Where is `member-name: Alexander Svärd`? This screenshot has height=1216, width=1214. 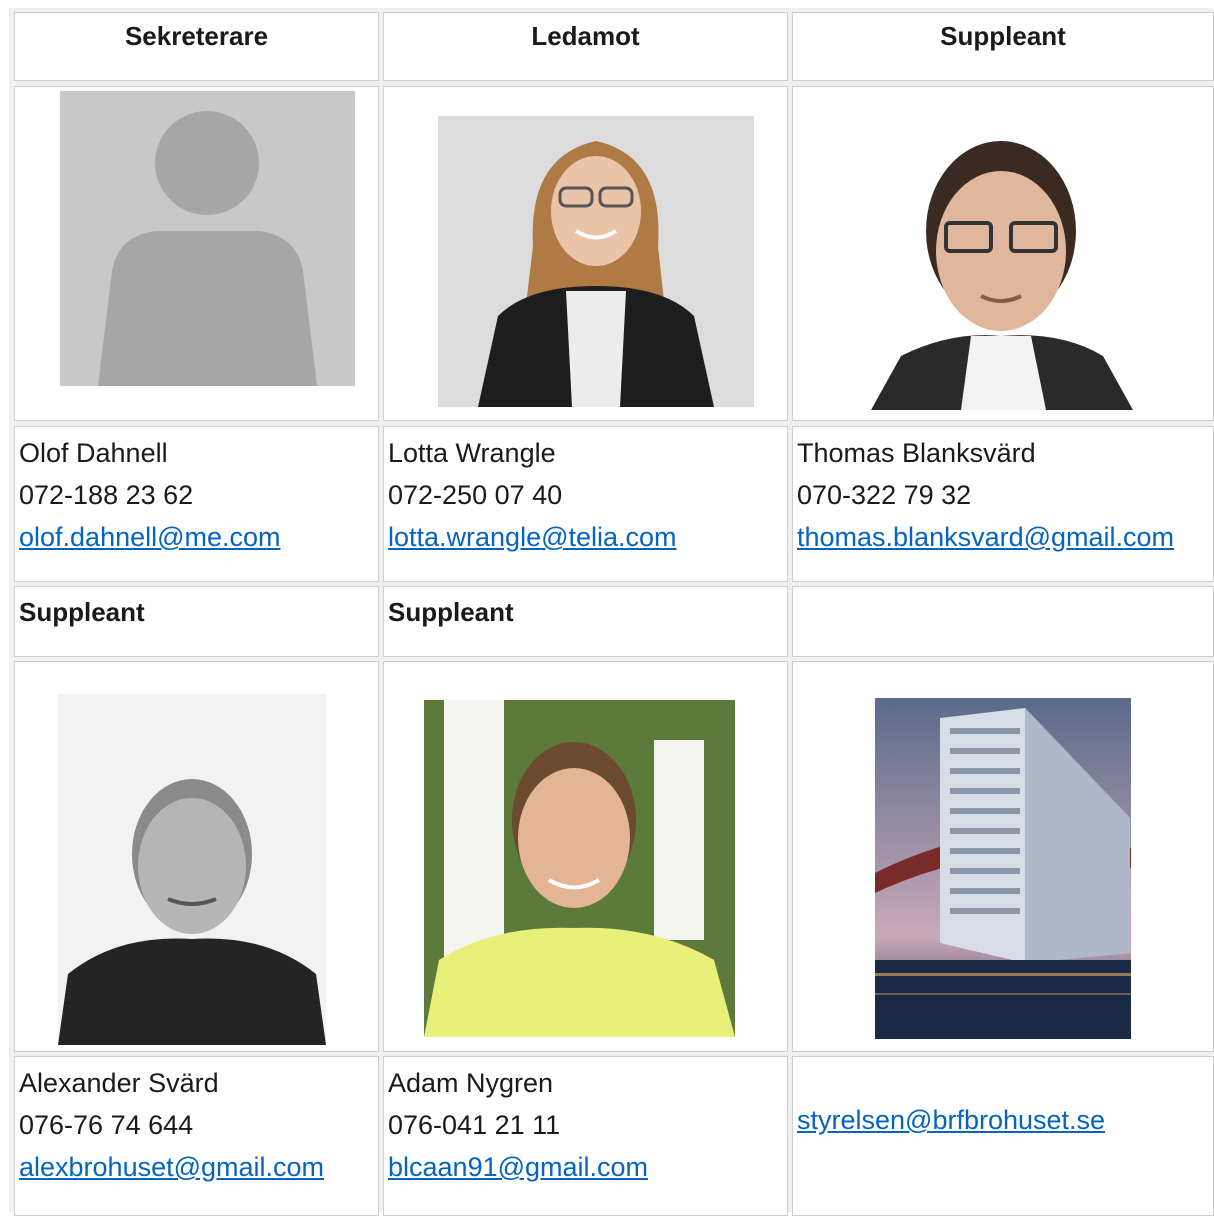
member-name: Alexander Svärd is located at coordinates (119, 1083).